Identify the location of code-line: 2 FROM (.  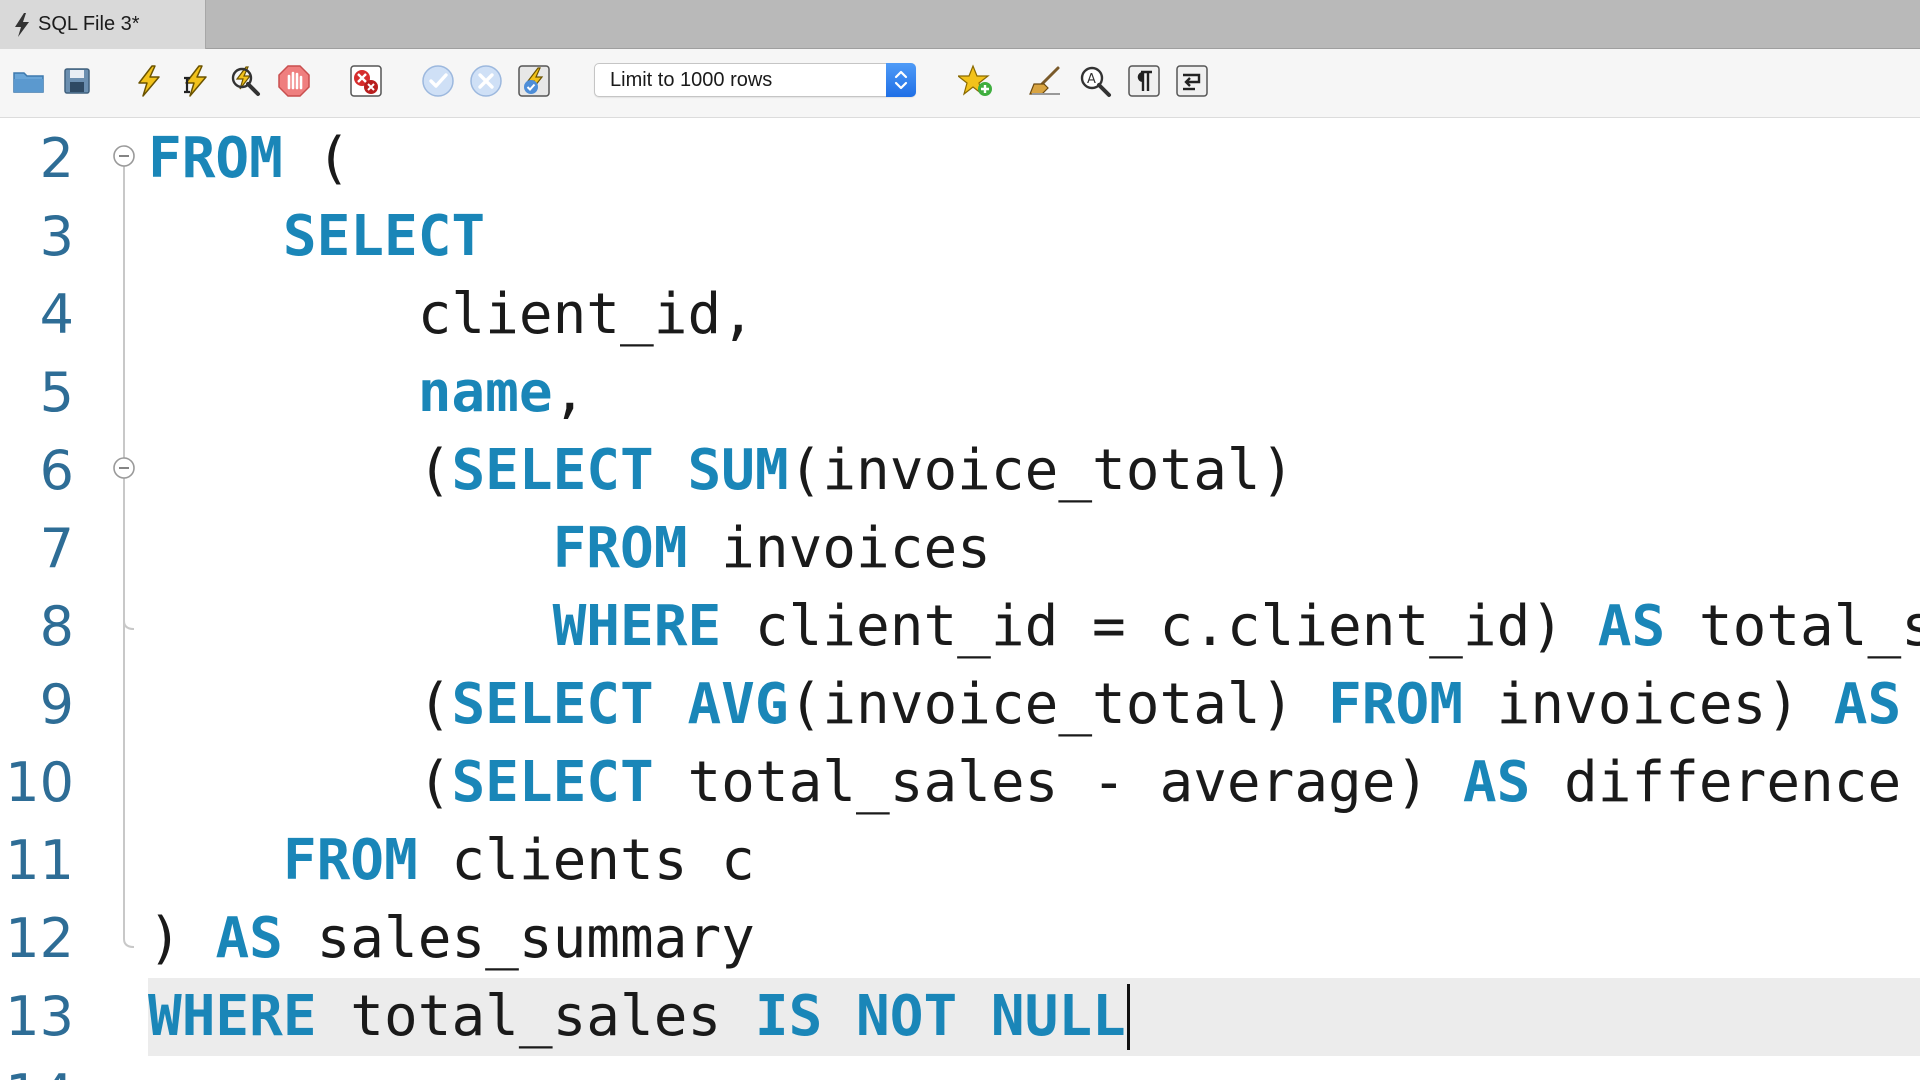
(960, 159).